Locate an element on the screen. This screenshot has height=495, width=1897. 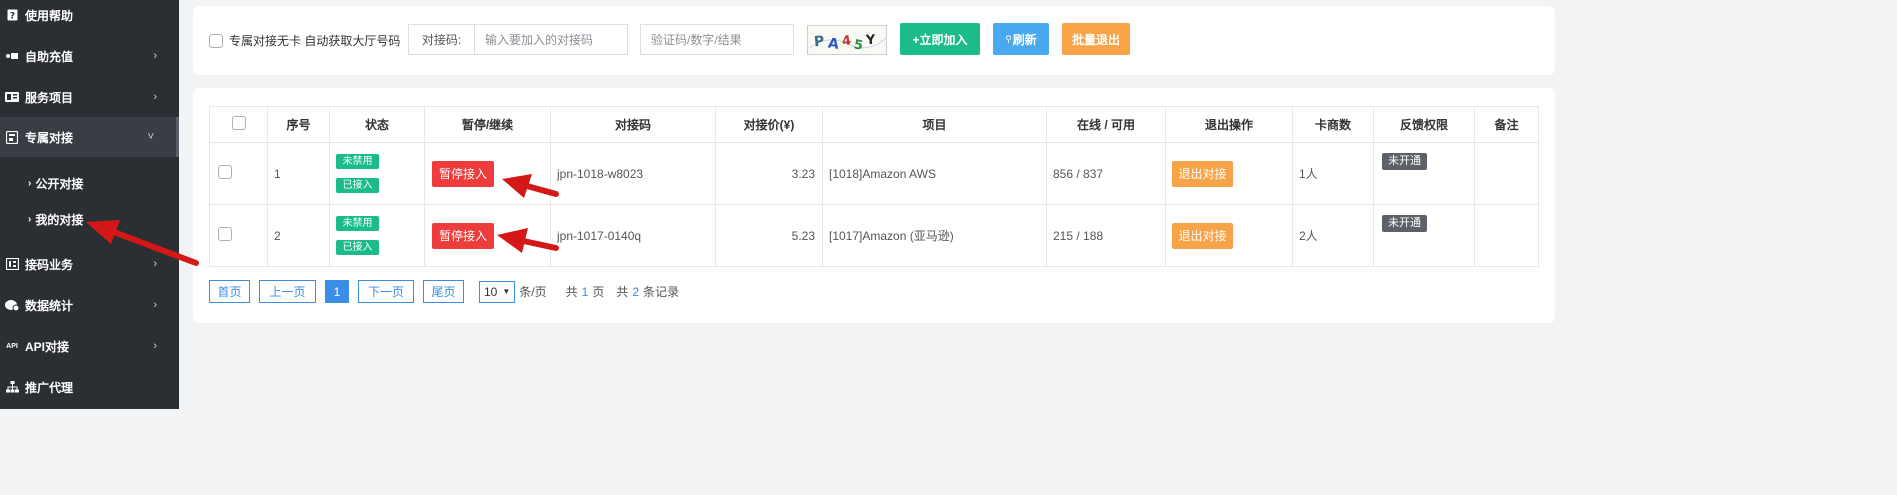
first-page-button: 首页 is located at coordinates (229, 291).